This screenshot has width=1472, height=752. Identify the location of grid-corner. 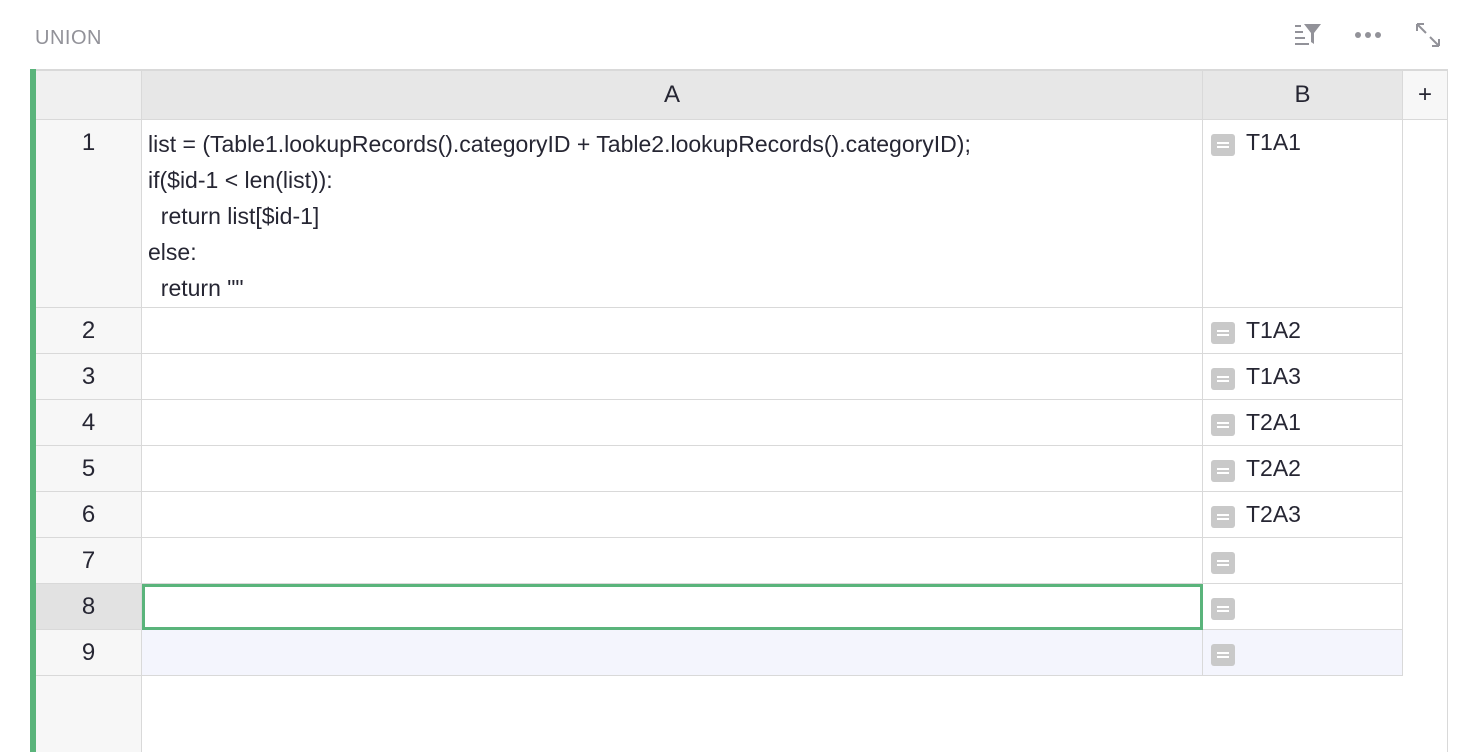
(89, 94).